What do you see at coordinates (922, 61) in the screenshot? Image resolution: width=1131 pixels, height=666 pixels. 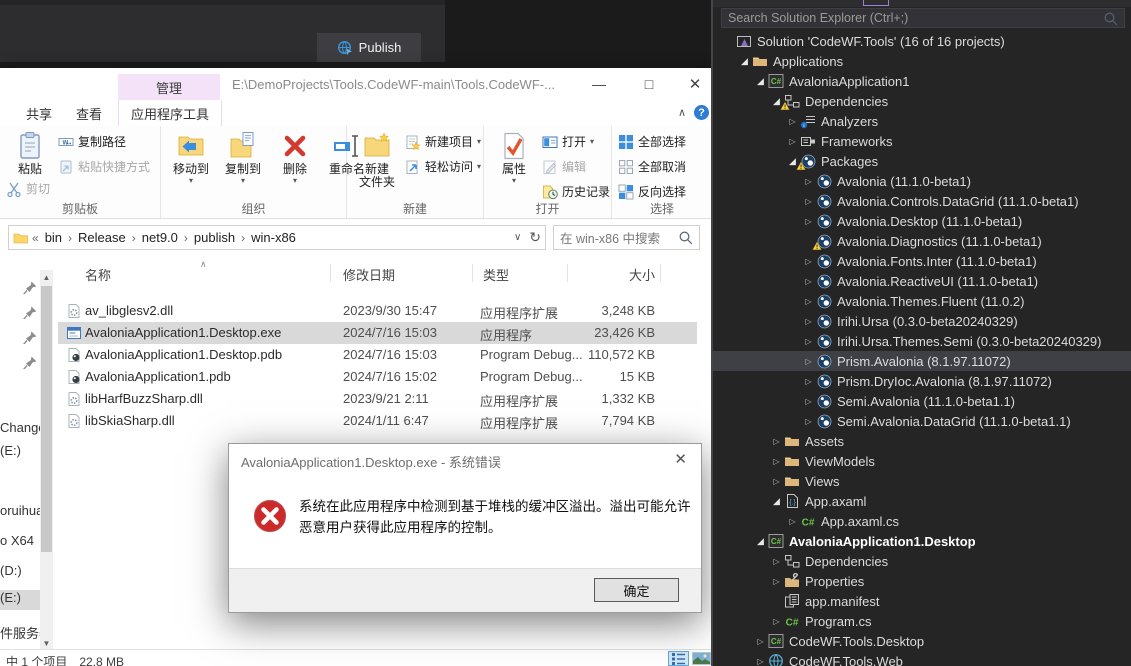 I see `tree-item: ◢ Applications` at bounding box center [922, 61].